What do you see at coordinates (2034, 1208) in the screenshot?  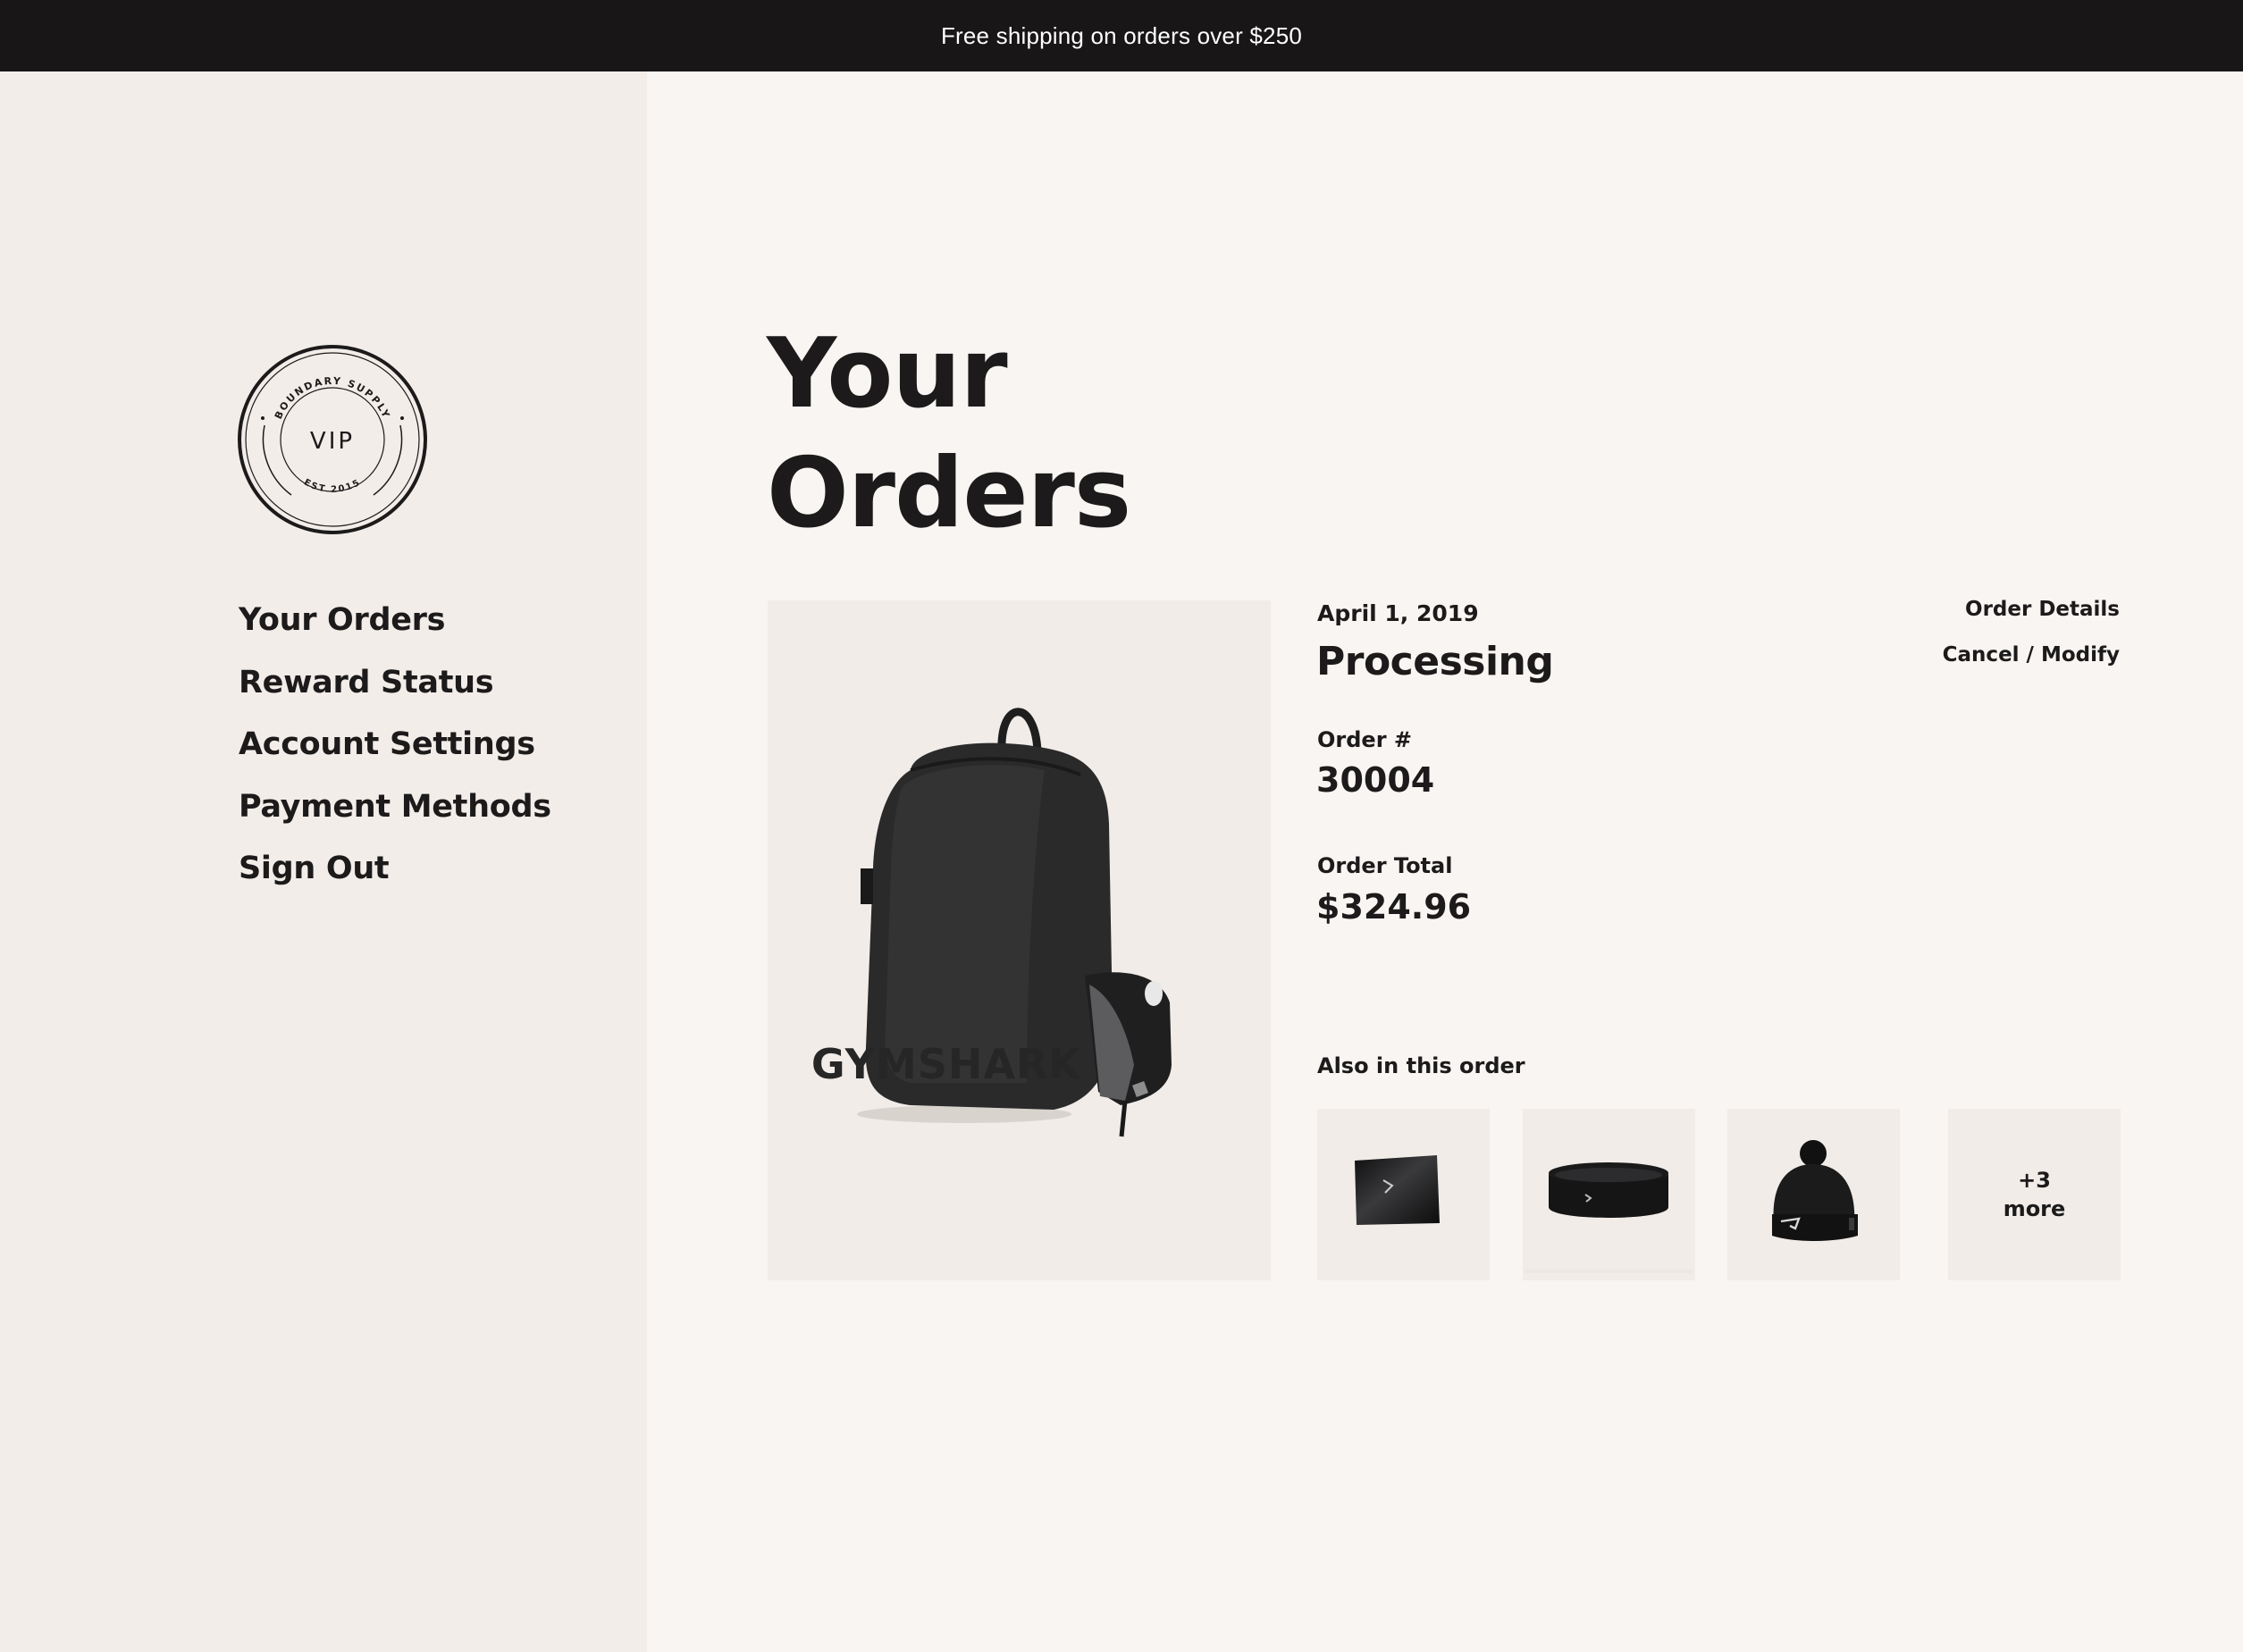 I see `more-label: more` at bounding box center [2034, 1208].